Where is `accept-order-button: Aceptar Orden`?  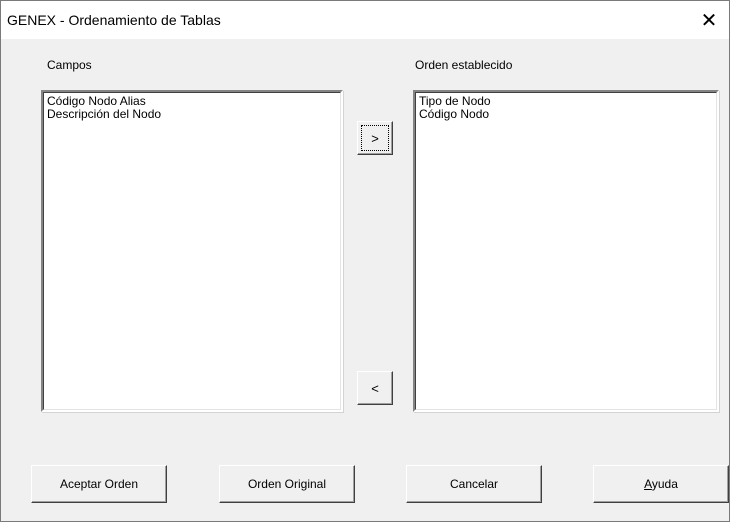
accept-order-button: Aceptar Orden is located at coordinates (99, 484).